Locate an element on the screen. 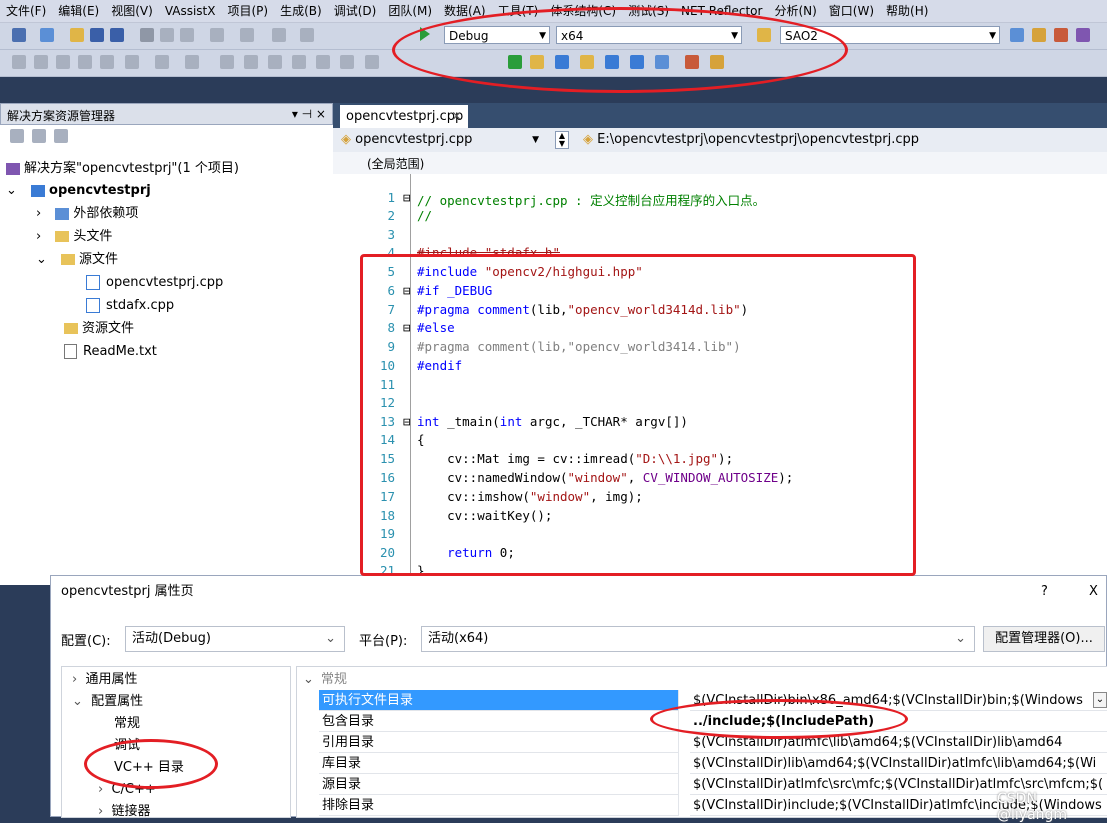  section-label: 常规 is located at coordinates (334, 679).